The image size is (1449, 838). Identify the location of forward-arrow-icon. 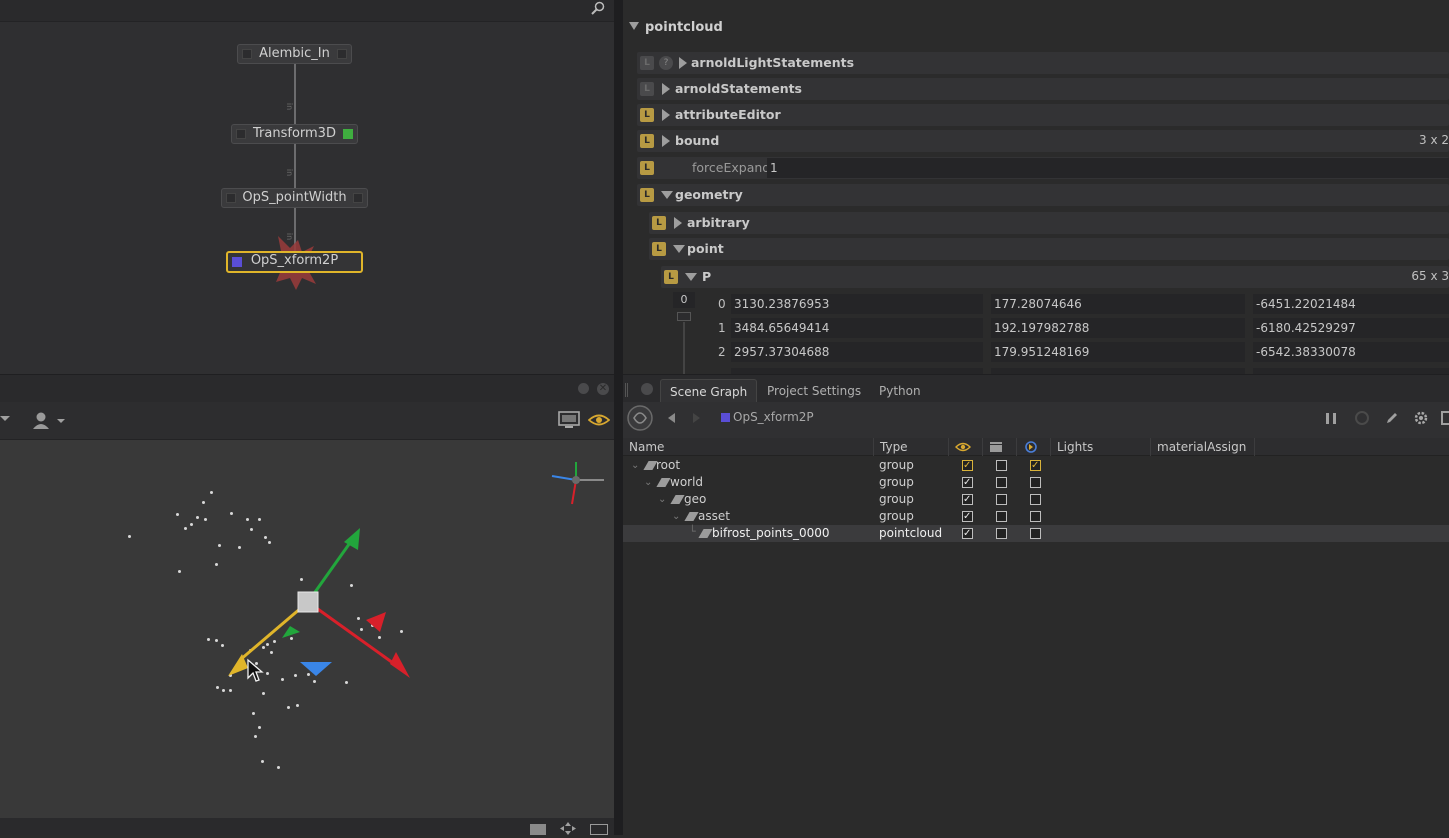
(696, 418).